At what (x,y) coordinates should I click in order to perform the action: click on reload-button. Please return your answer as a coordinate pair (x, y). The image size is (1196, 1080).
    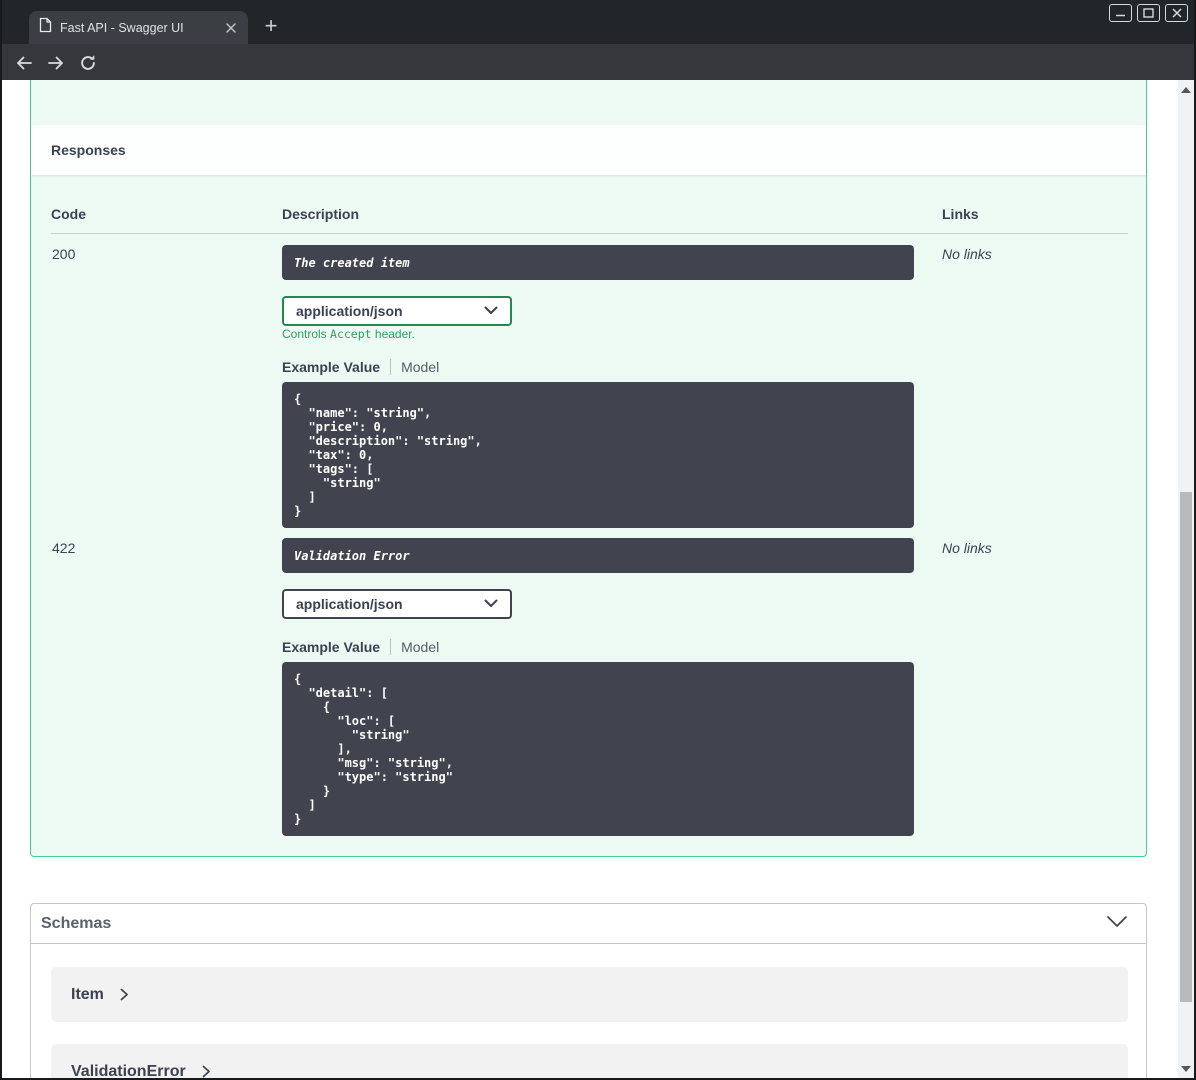
    Looking at the image, I should click on (88, 63).